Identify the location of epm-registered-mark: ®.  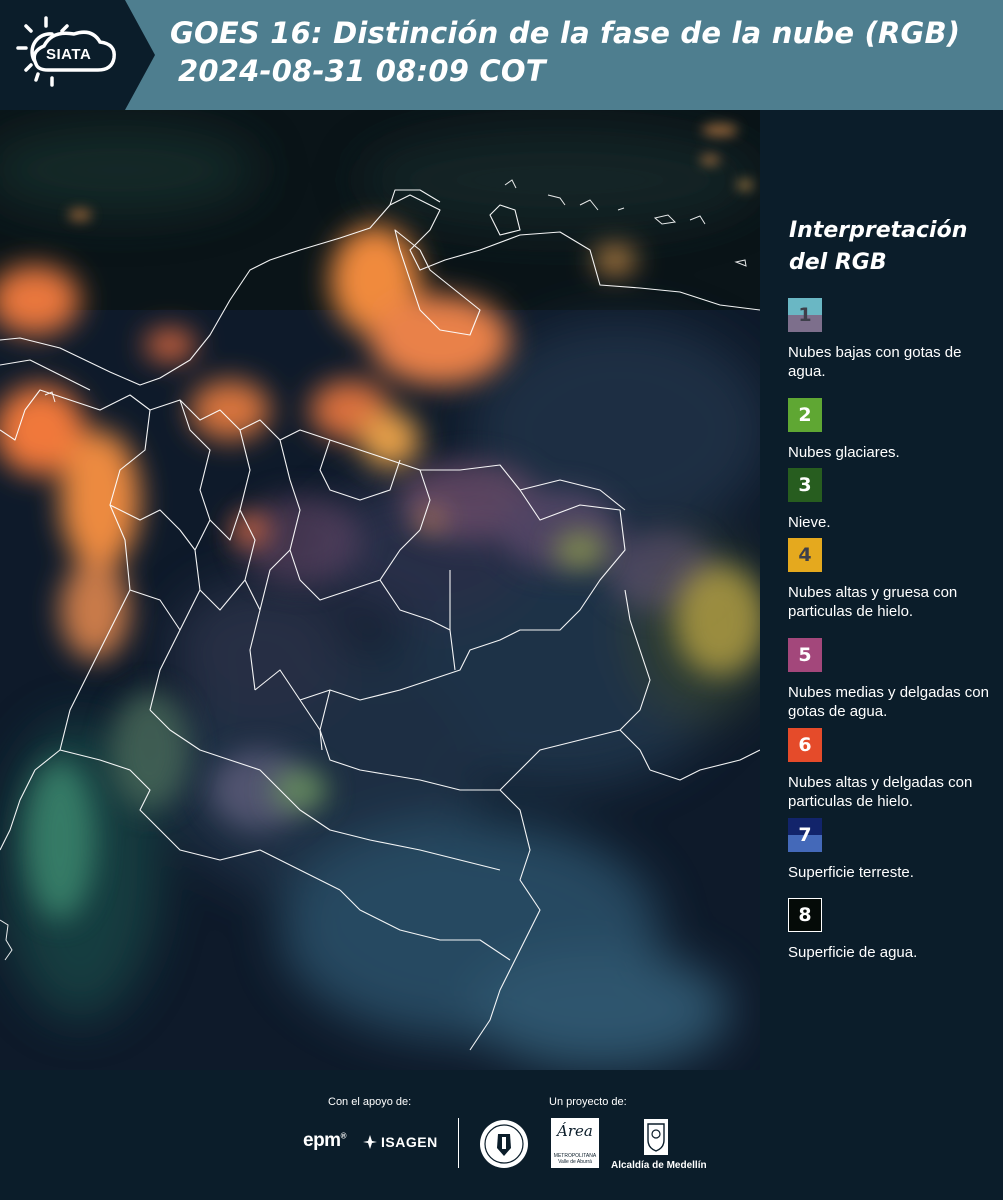
(343, 1136).